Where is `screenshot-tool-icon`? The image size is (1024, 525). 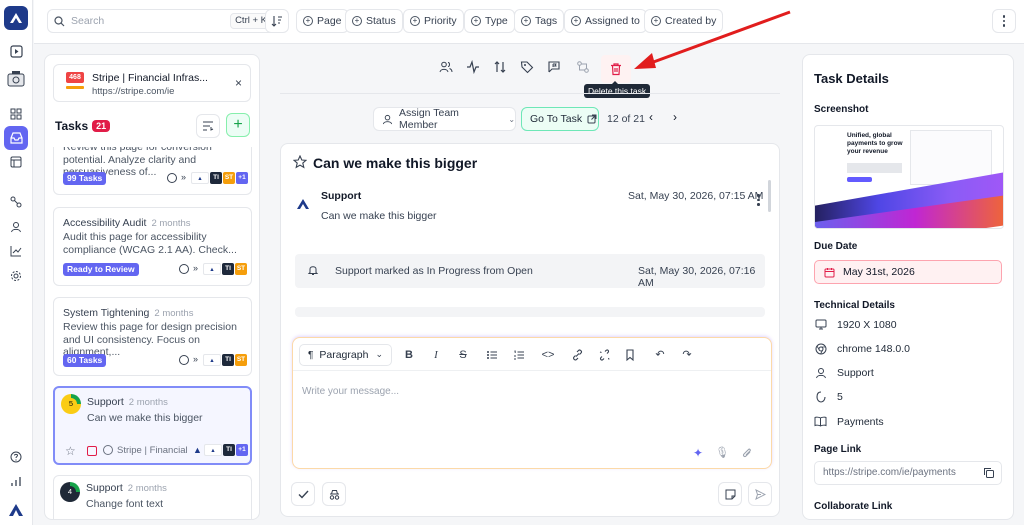 screenshot-tool-icon is located at coordinates (16, 79).